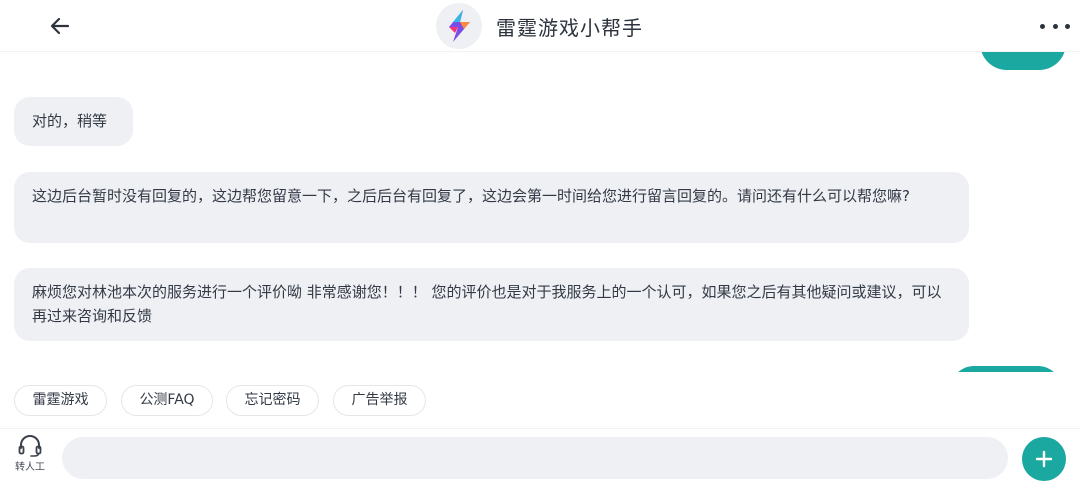 This screenshot has width=1080, height=486. I want to click on lightning-logo-icon, so click(459, 26).